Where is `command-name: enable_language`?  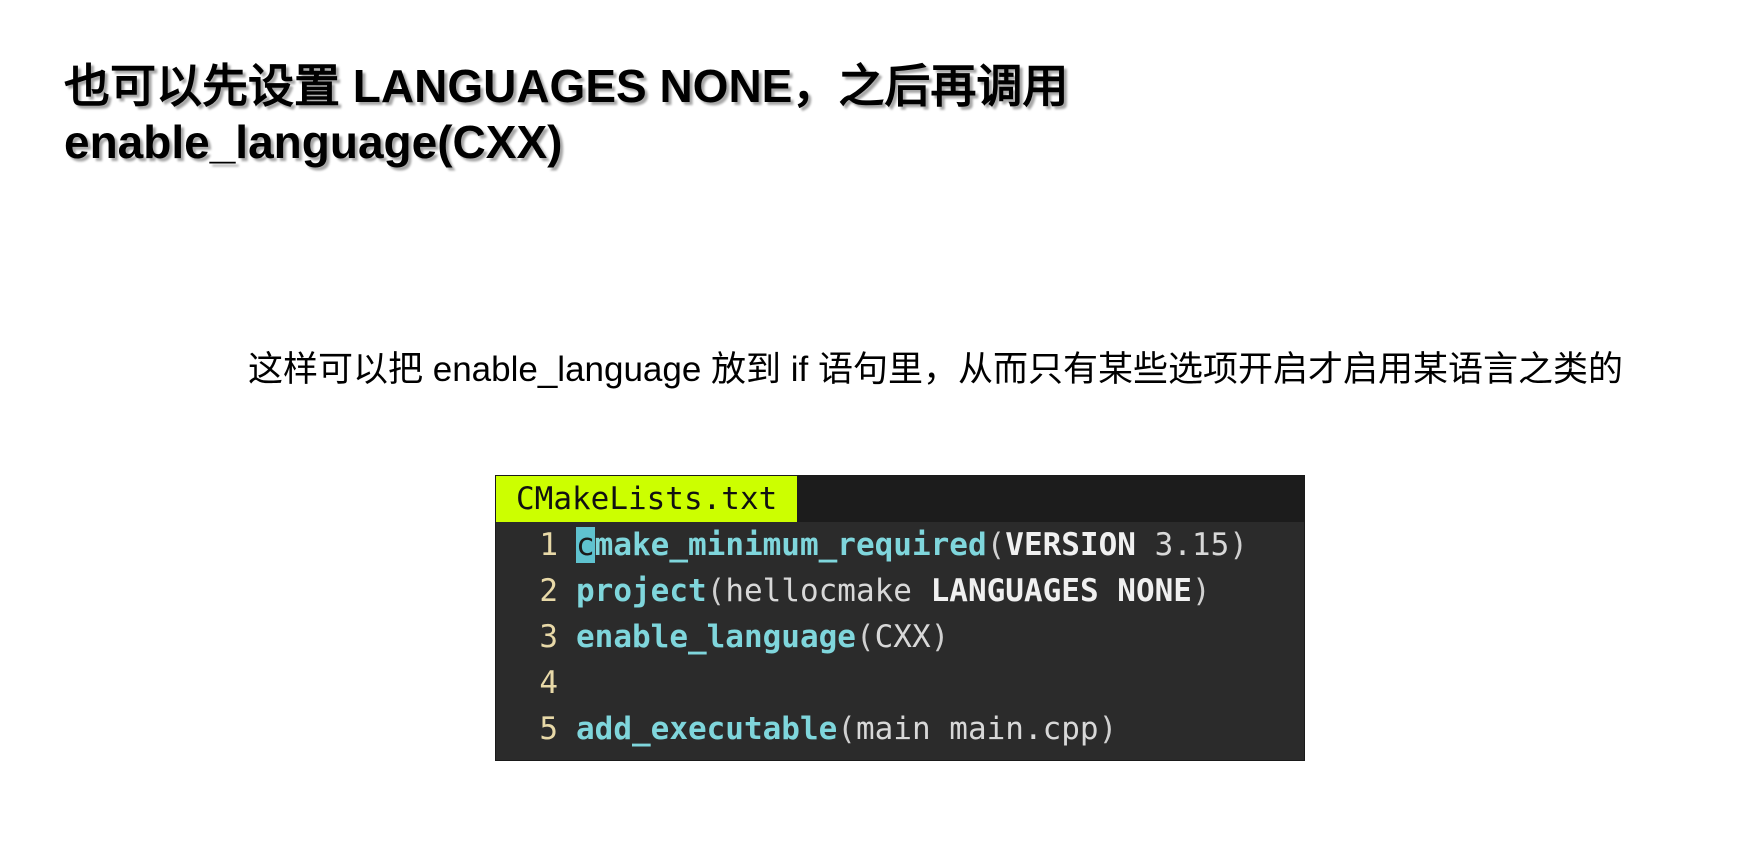 command-name: enable_language is located at coordinates (716, 637).